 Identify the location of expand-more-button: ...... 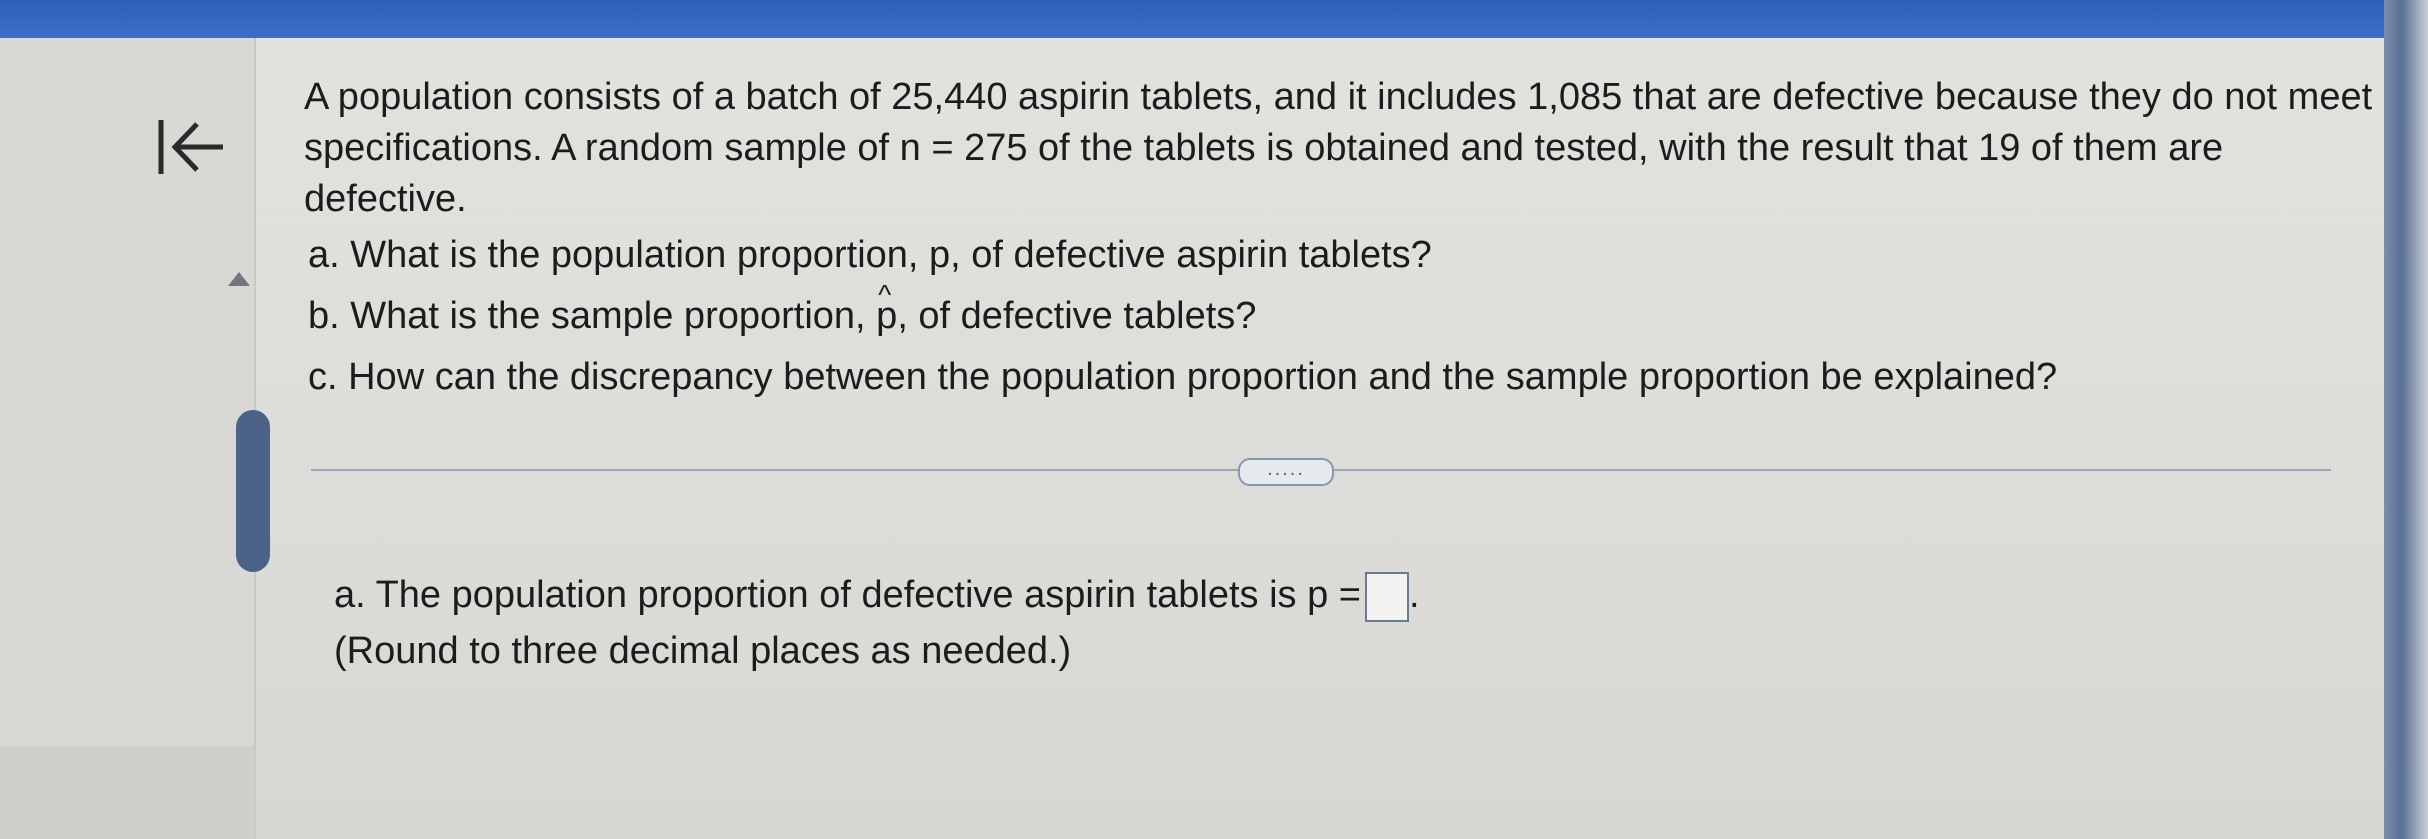
(1286, 472).